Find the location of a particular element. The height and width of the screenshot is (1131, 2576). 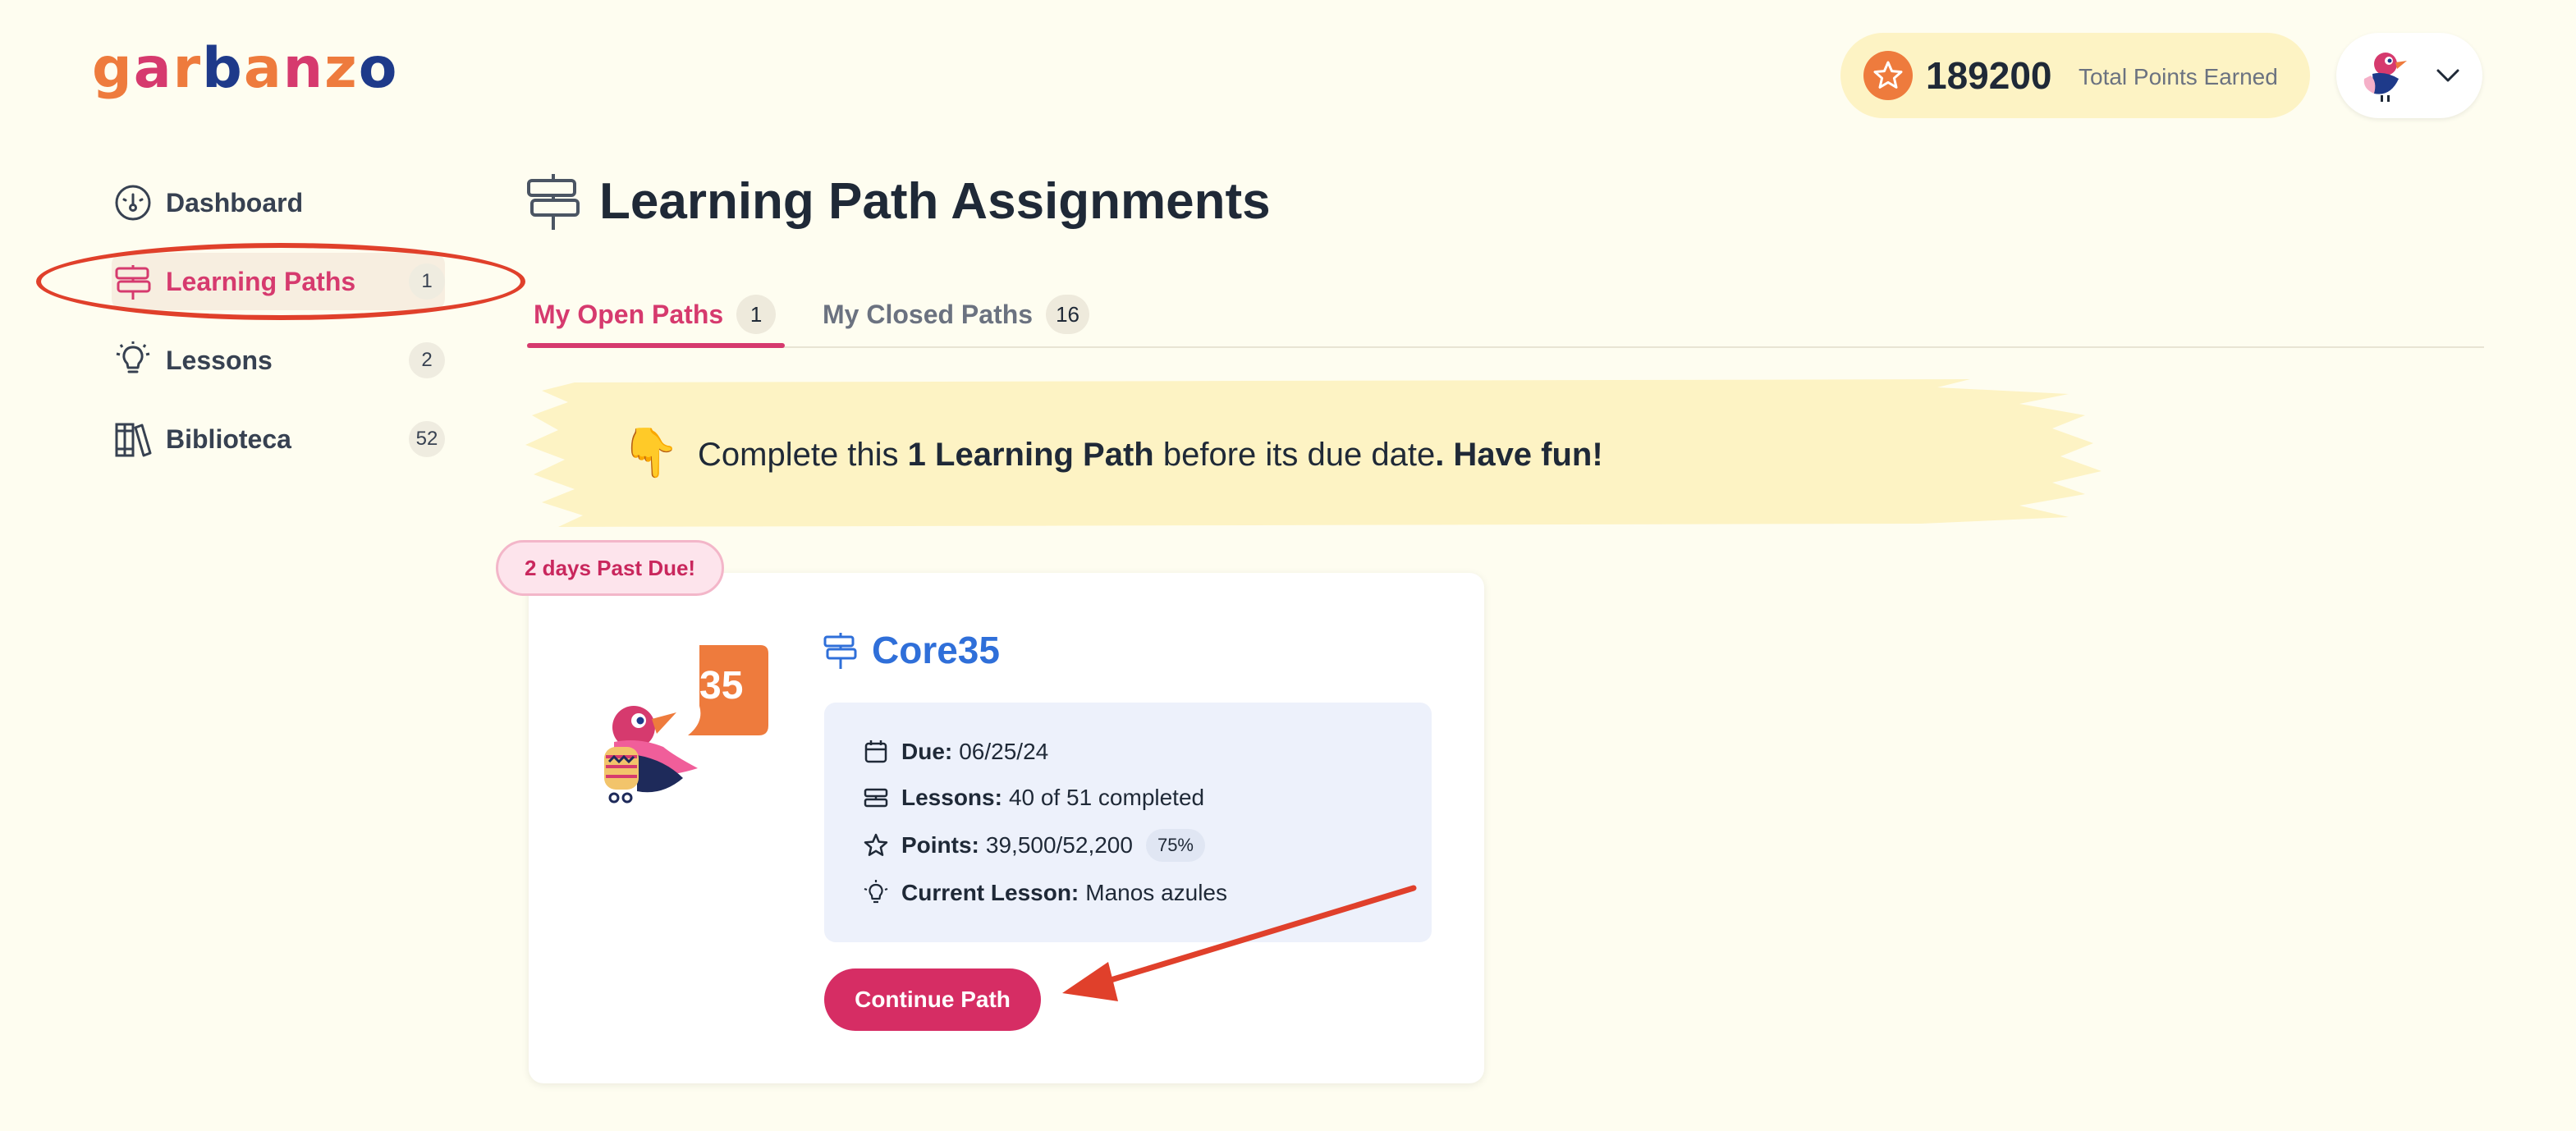

illustration-number: 35 is located at coordinates (721, 686).